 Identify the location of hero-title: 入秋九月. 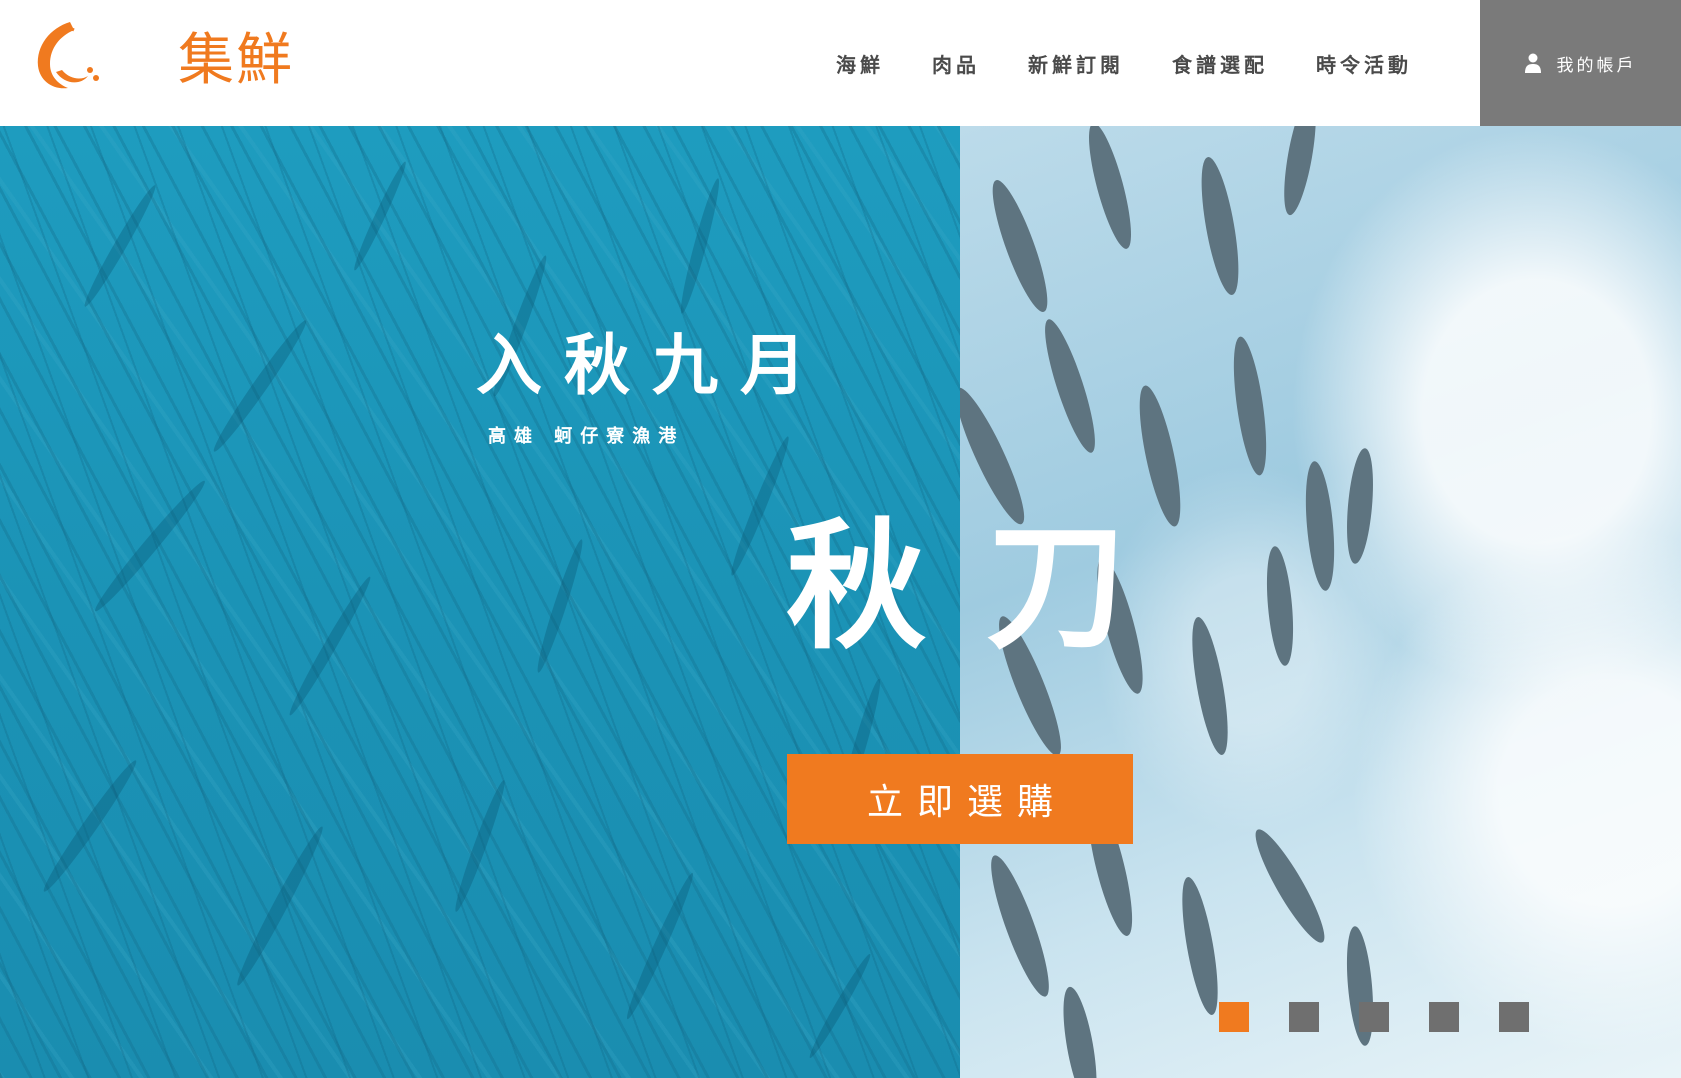
(652, 365).